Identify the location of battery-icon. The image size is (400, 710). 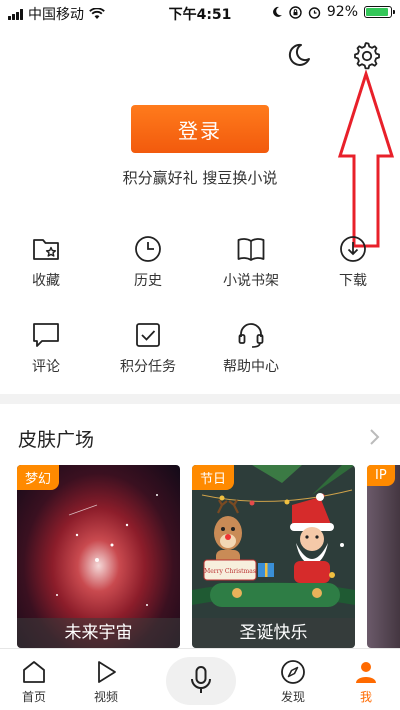
(379, 12).